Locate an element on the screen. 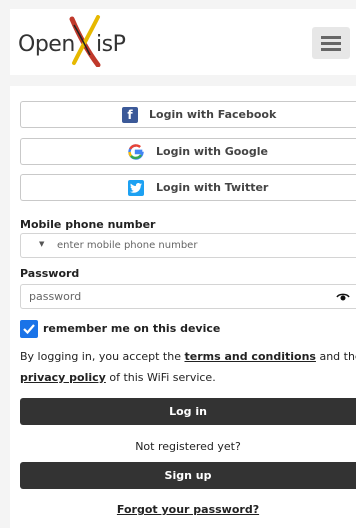  facebook-icon: f is located at coordinates (130, 115).